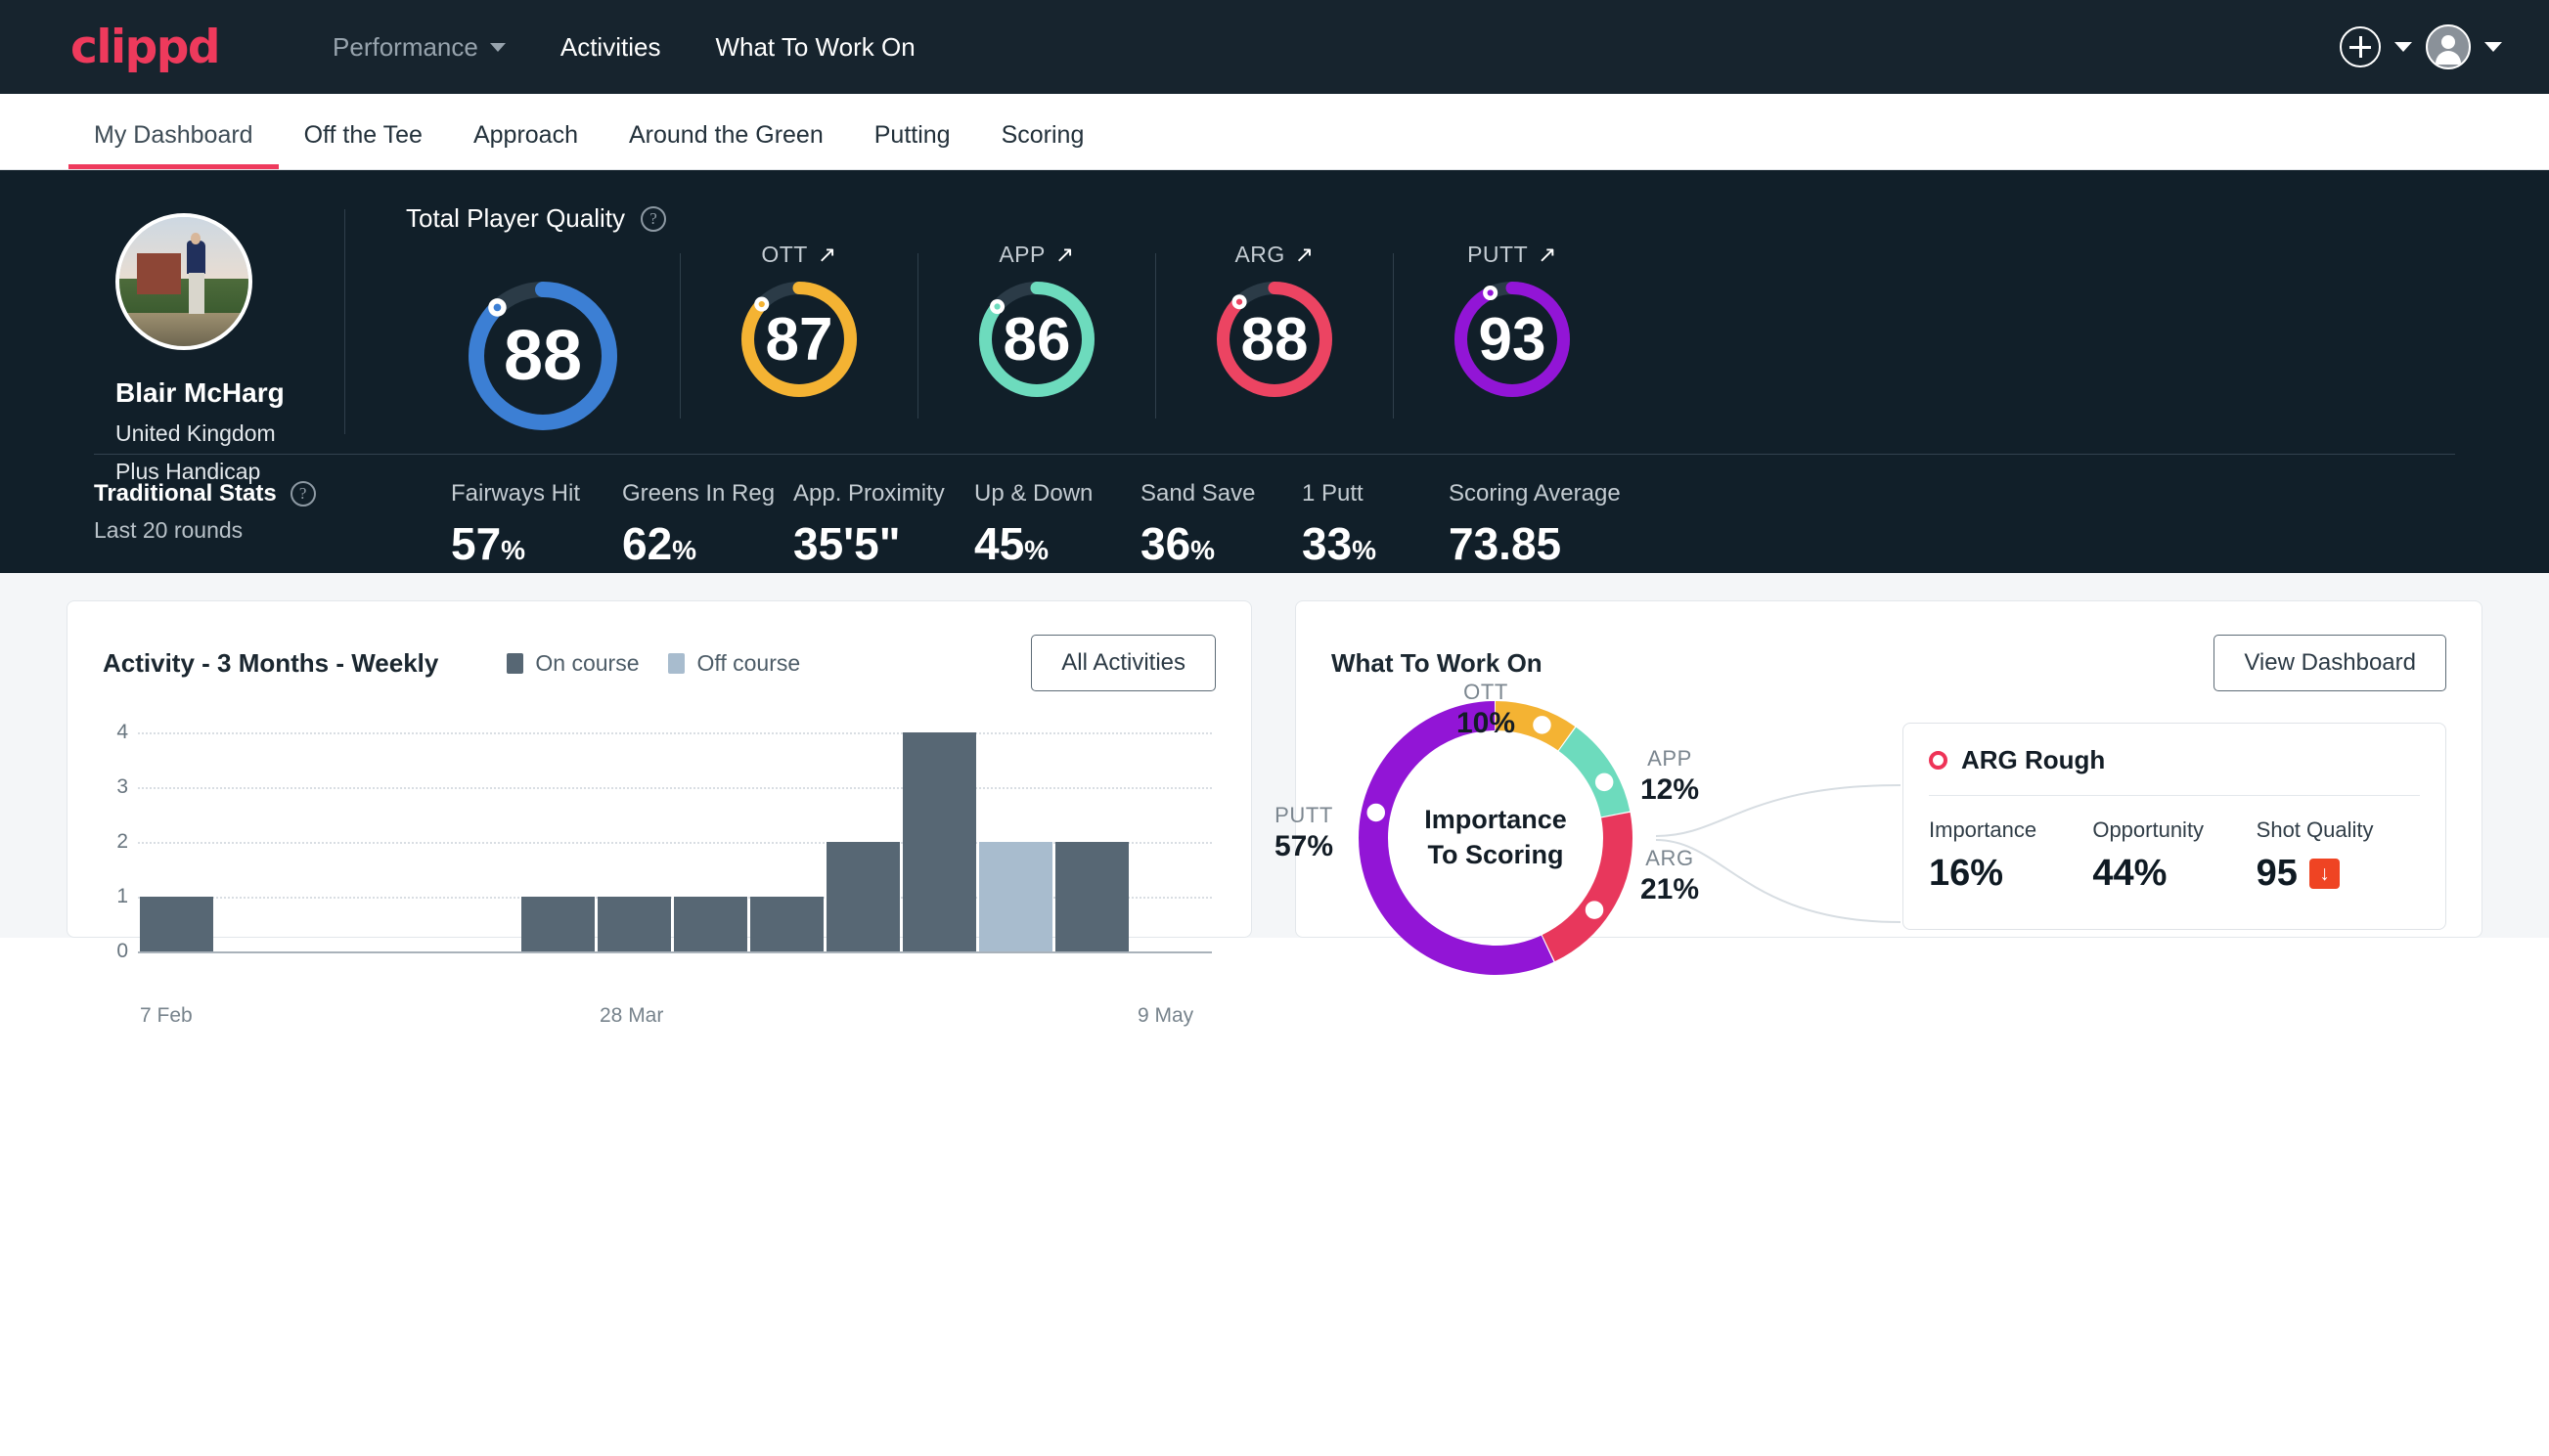 The height and width of the screenshot is (1456, 2549). Describe the element at coordinates (913, 145) in the screenshot. I see `tab-putting: Putting` at that location.